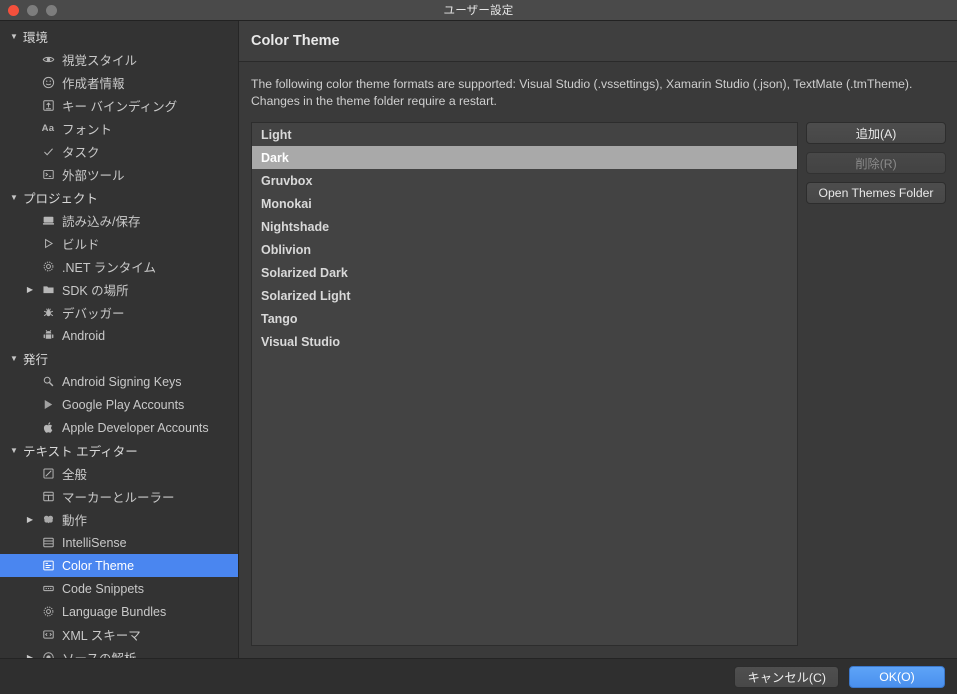  Describe the element at coordinates (524, 272) in the screenshot. I see `theme-list-item: Solarized Dark` at that location.